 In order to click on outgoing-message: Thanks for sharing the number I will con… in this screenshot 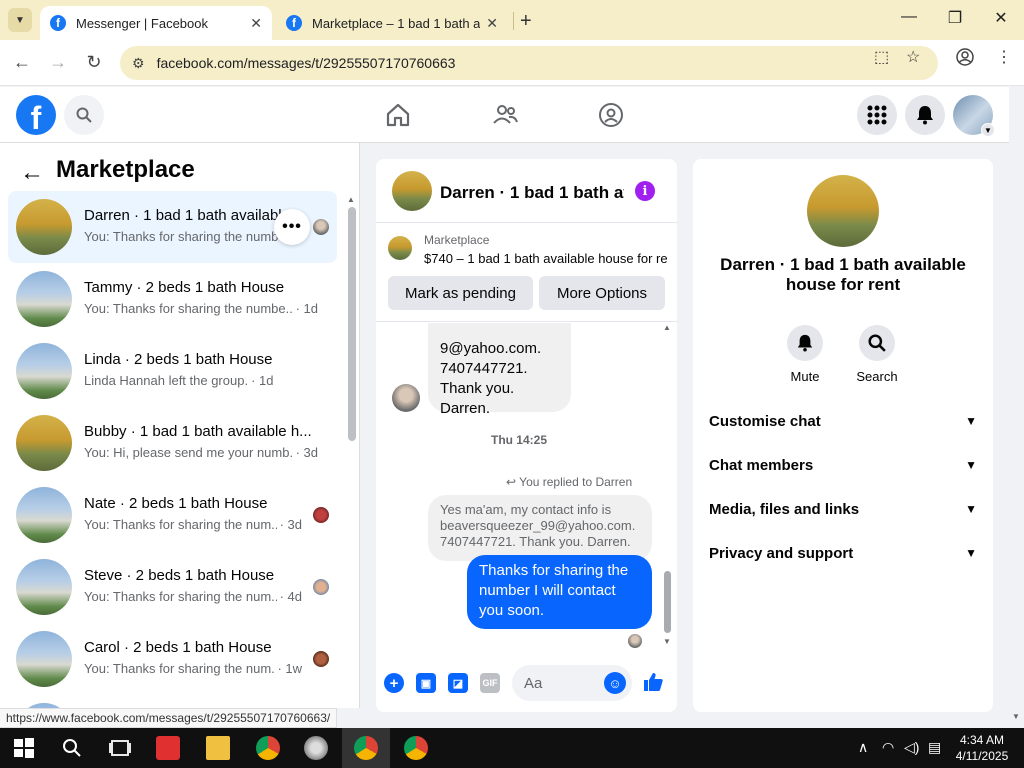, I will do `click(559, 592)`.